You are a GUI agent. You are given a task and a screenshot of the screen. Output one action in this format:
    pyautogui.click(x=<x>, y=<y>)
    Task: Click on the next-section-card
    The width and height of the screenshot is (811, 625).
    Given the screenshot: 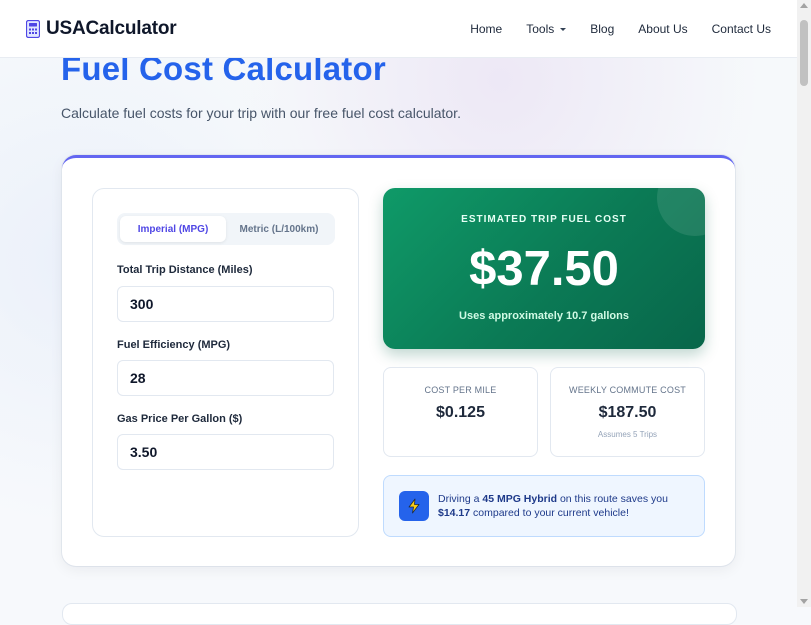 What is the action you would take?
    pyautogui.click(x=399, y=614)
    